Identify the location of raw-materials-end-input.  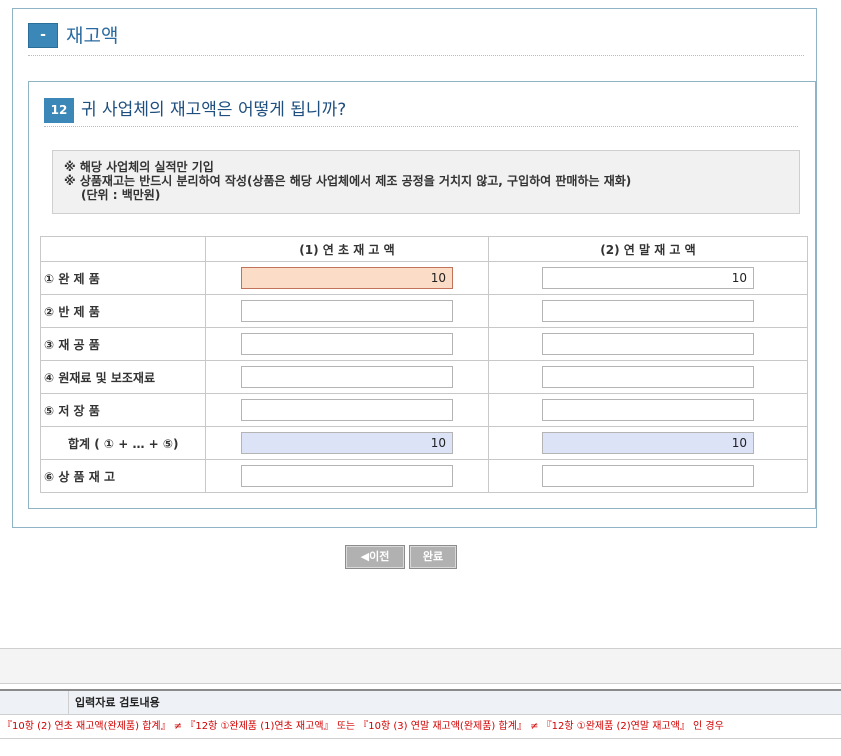
(648, 377).